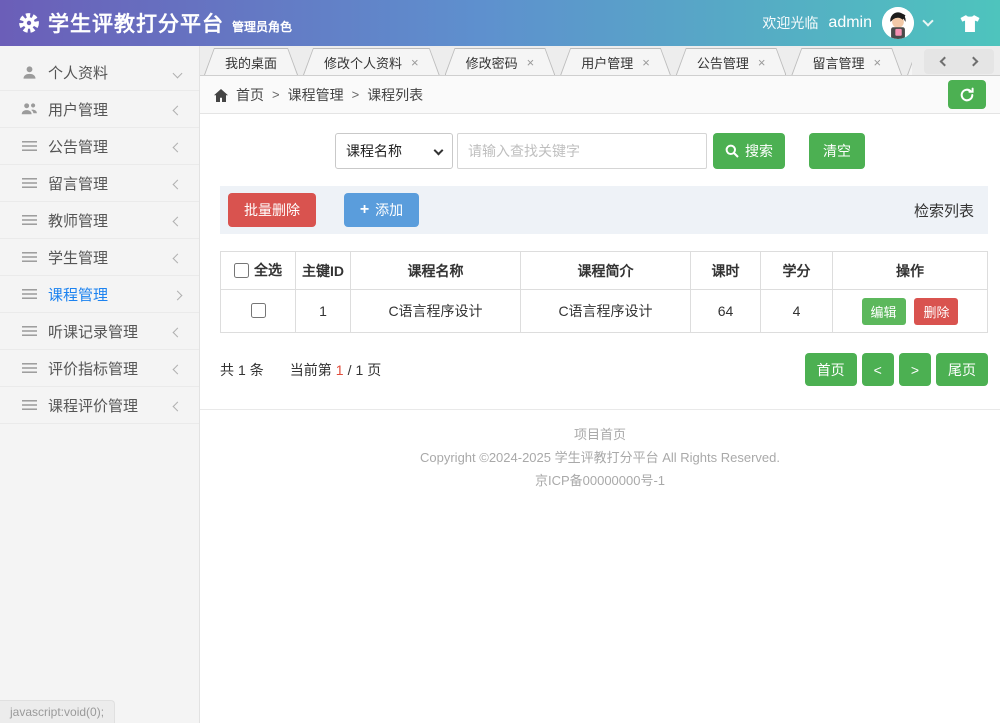 This screenshot has width=1000, height=723. I want to click on header-id: 主键ID, so click(323, 270).